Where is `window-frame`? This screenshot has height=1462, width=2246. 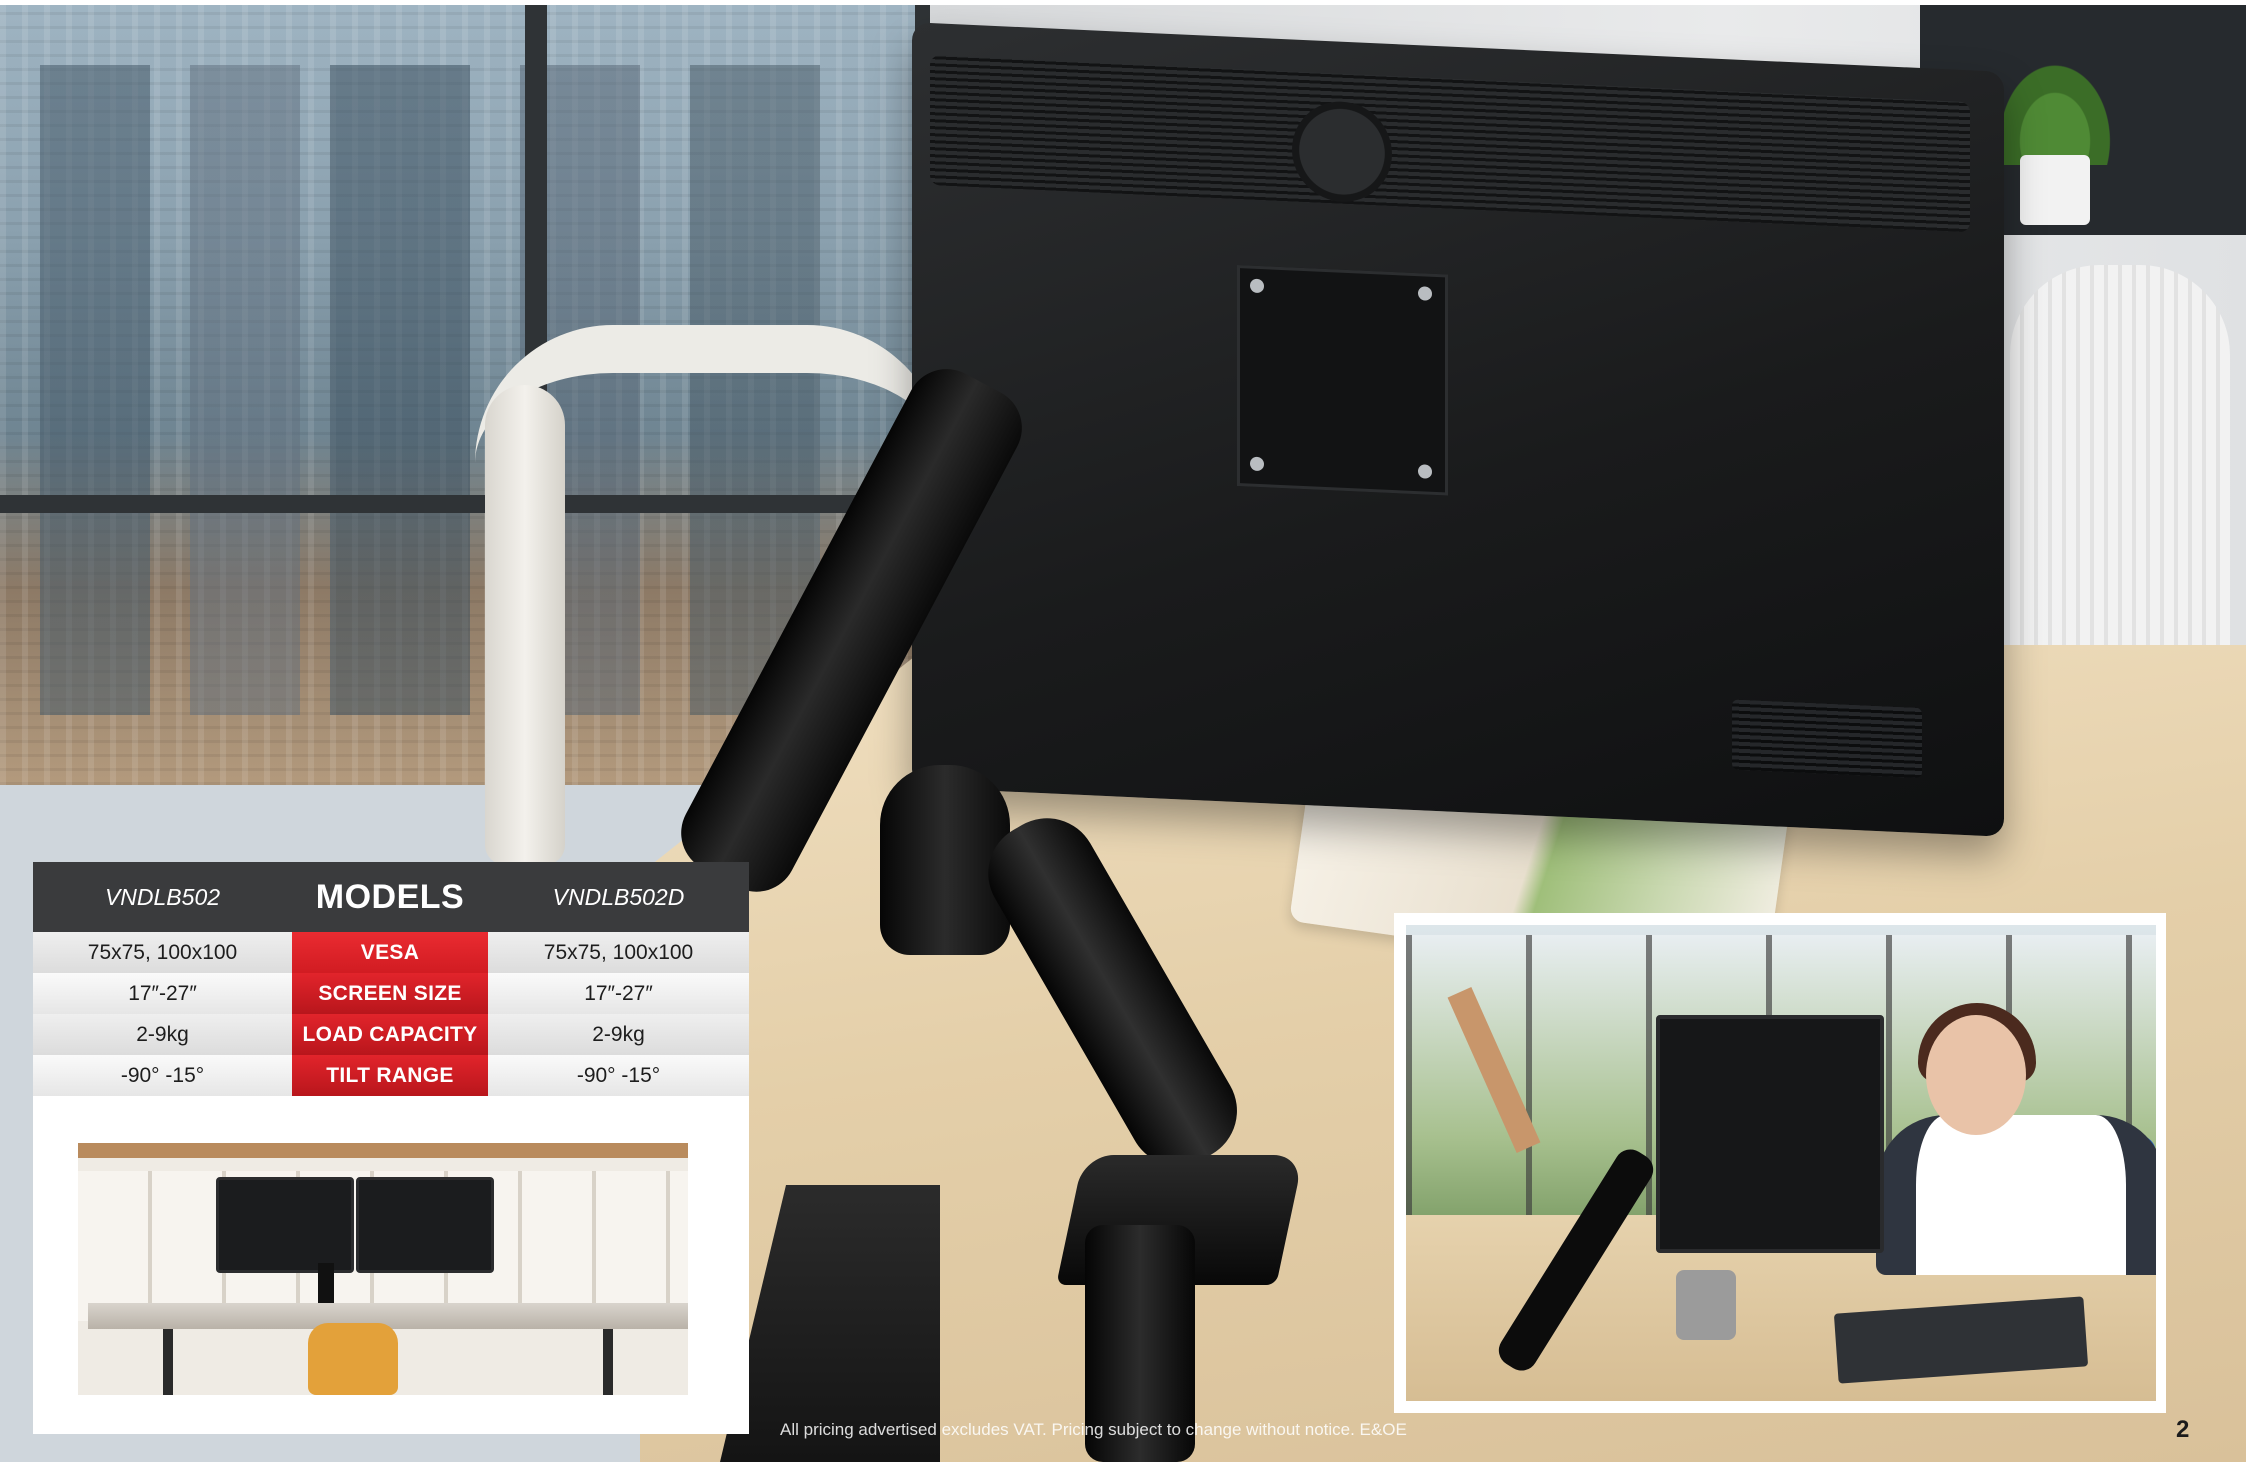 window-frame is located at coordinates (465, 504).